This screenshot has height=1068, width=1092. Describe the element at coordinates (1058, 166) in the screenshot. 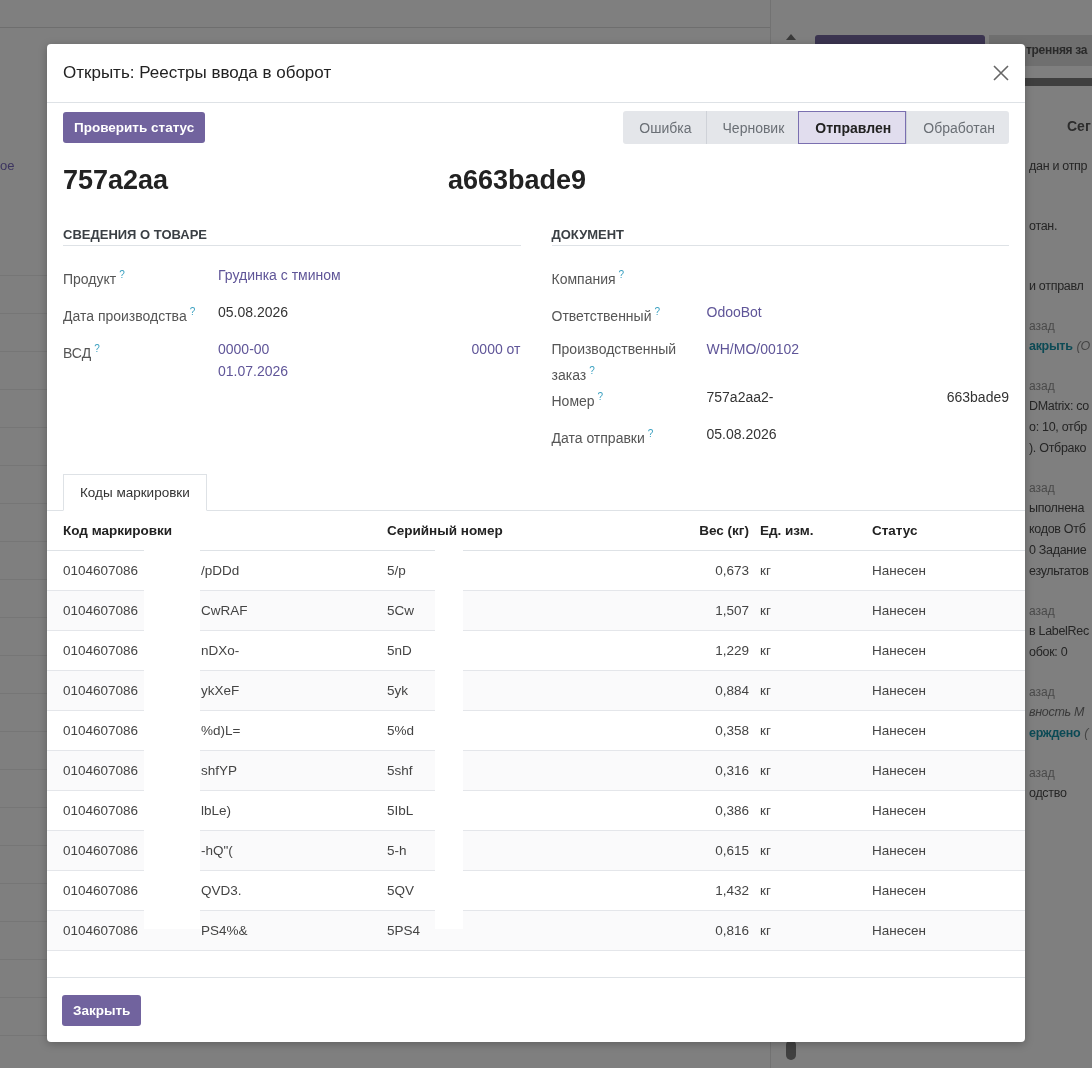

I see `message-text: дан и отпр` at that location.